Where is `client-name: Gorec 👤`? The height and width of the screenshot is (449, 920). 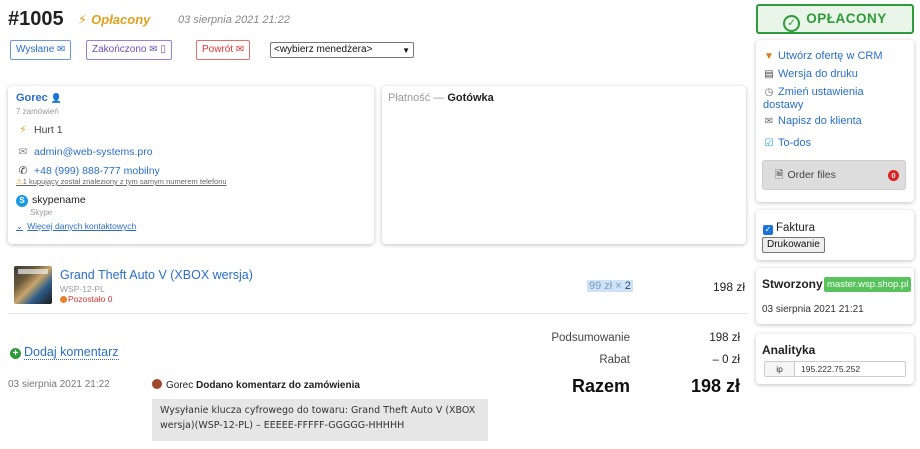
client-name: Gorec 👤 is located at coordinates (39, 98).